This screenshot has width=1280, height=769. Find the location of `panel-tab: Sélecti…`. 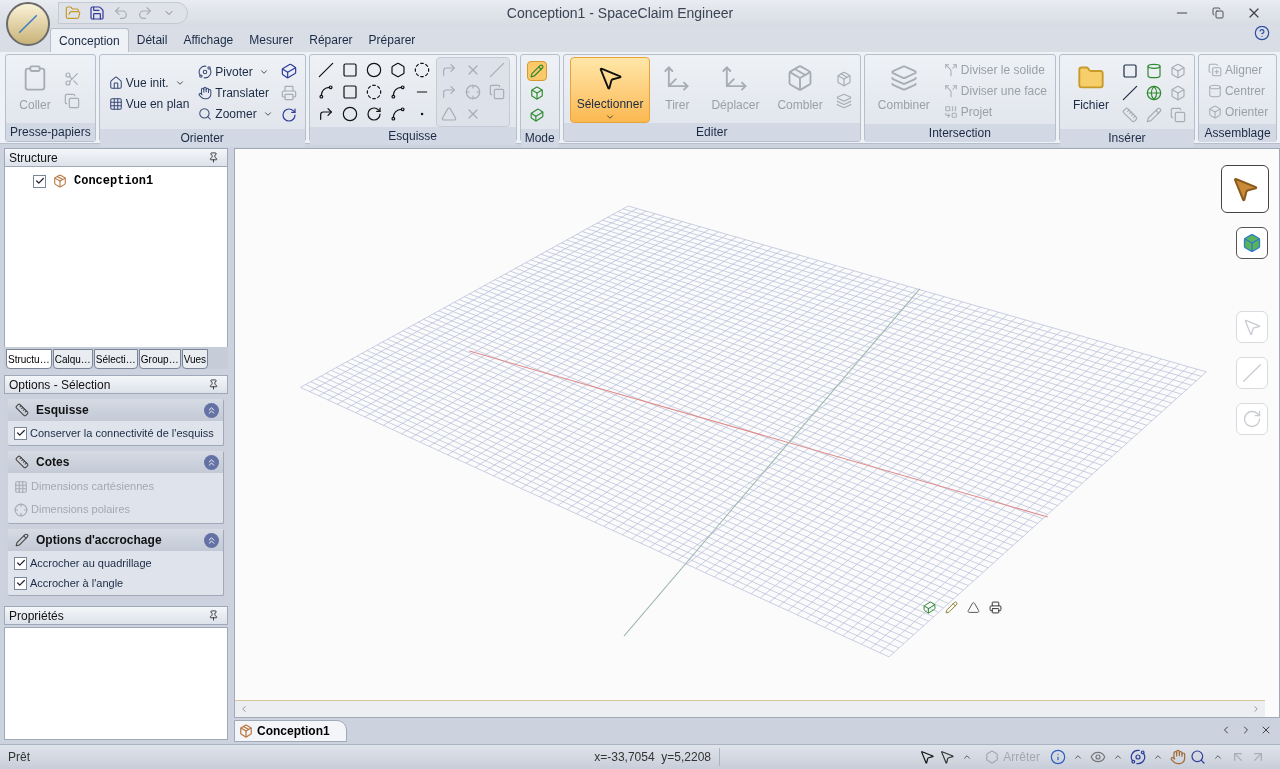

panel-tab: Sélecti… is located at coordinates (115, 359).